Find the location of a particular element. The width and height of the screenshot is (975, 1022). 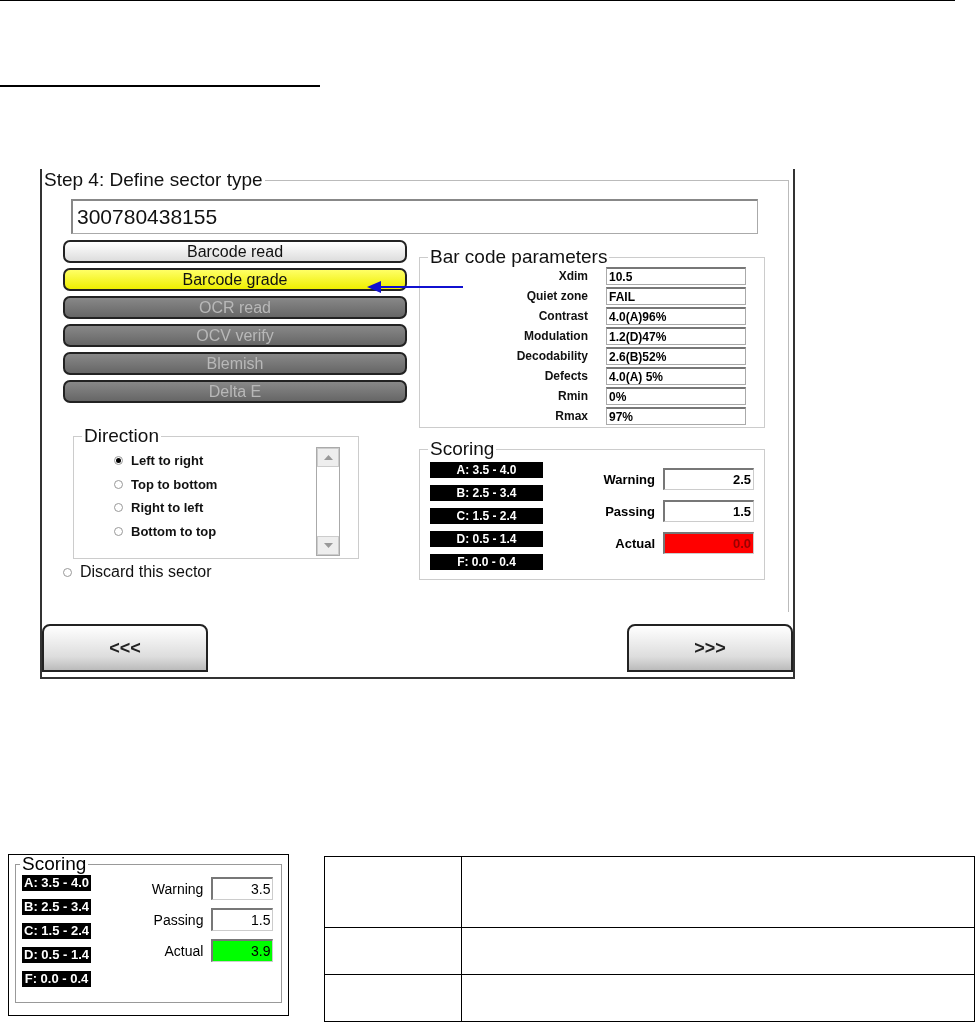

parameter-label: Quiet zone is located at coordinates (557, 296).